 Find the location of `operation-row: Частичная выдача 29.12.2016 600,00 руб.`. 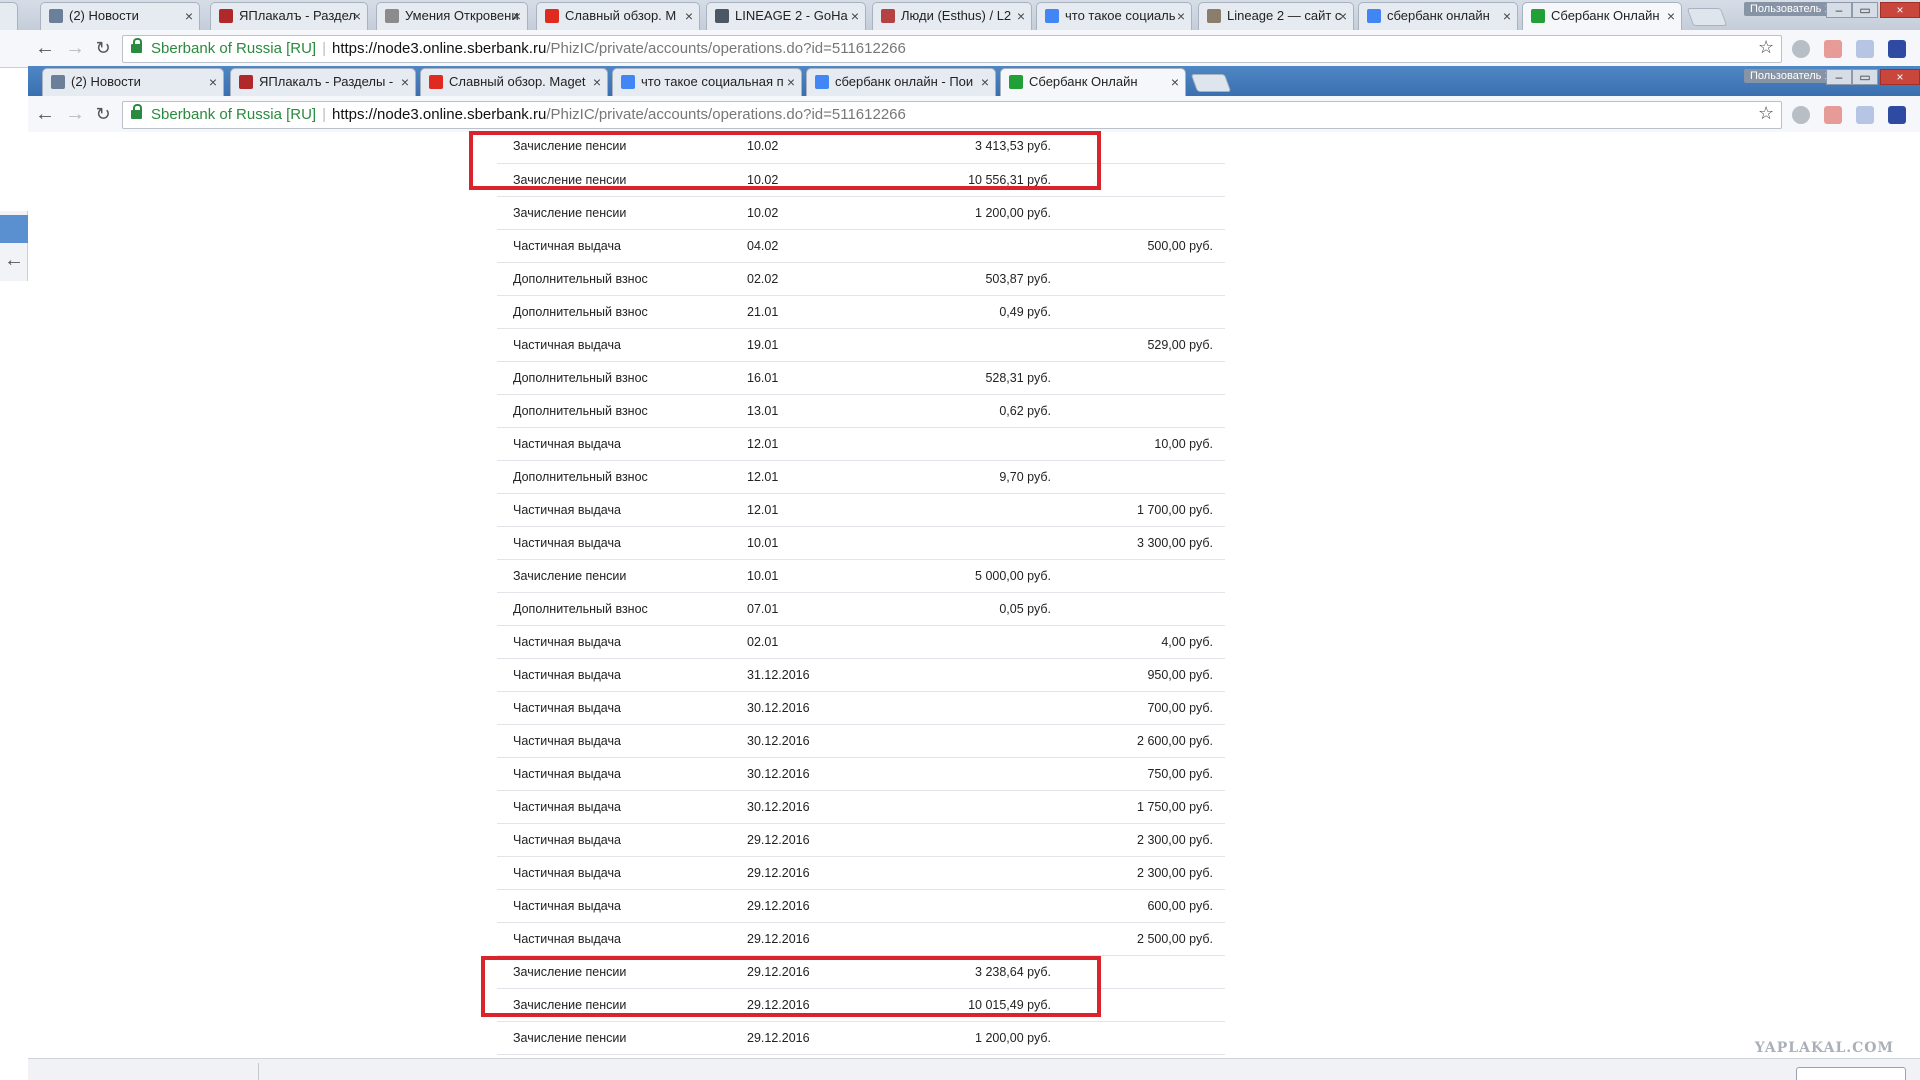

operation-row: Частичная выдача 29.12.2016 600,00 руб. is located at coordinates (861, 906).